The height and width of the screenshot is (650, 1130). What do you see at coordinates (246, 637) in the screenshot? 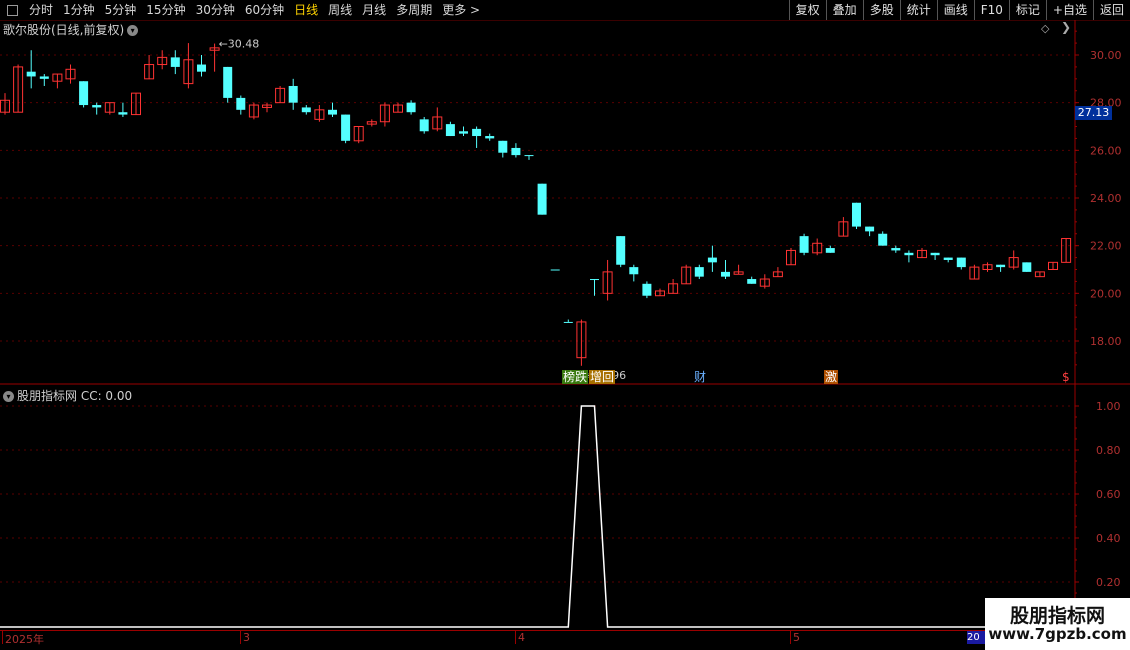
I see `date-label: 3` at bounding box center [246, 637].